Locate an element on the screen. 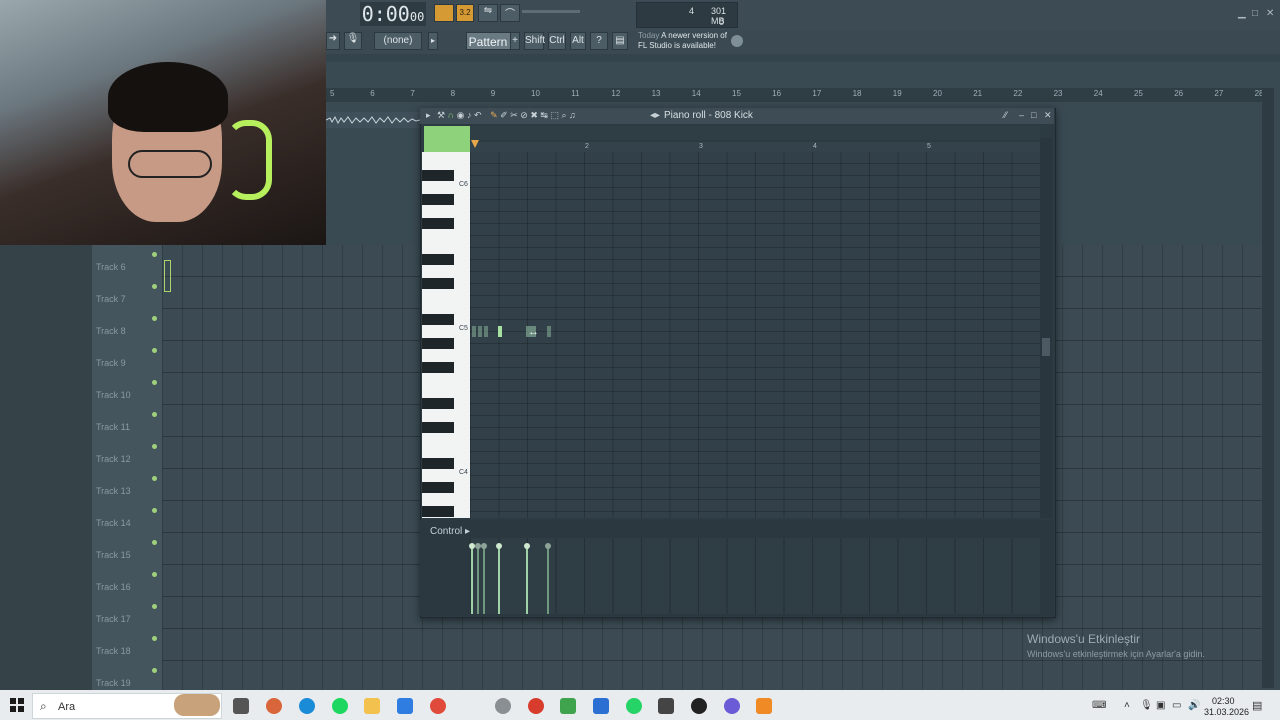 This screenshot has width=1280, height=720. select-icon: ⬚ is located at coordinates (554, 115).